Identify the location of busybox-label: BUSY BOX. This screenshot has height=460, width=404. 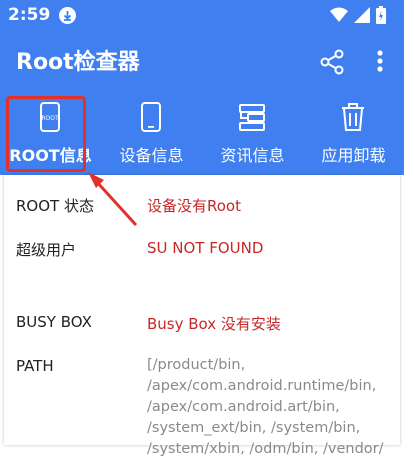
(54, 322).